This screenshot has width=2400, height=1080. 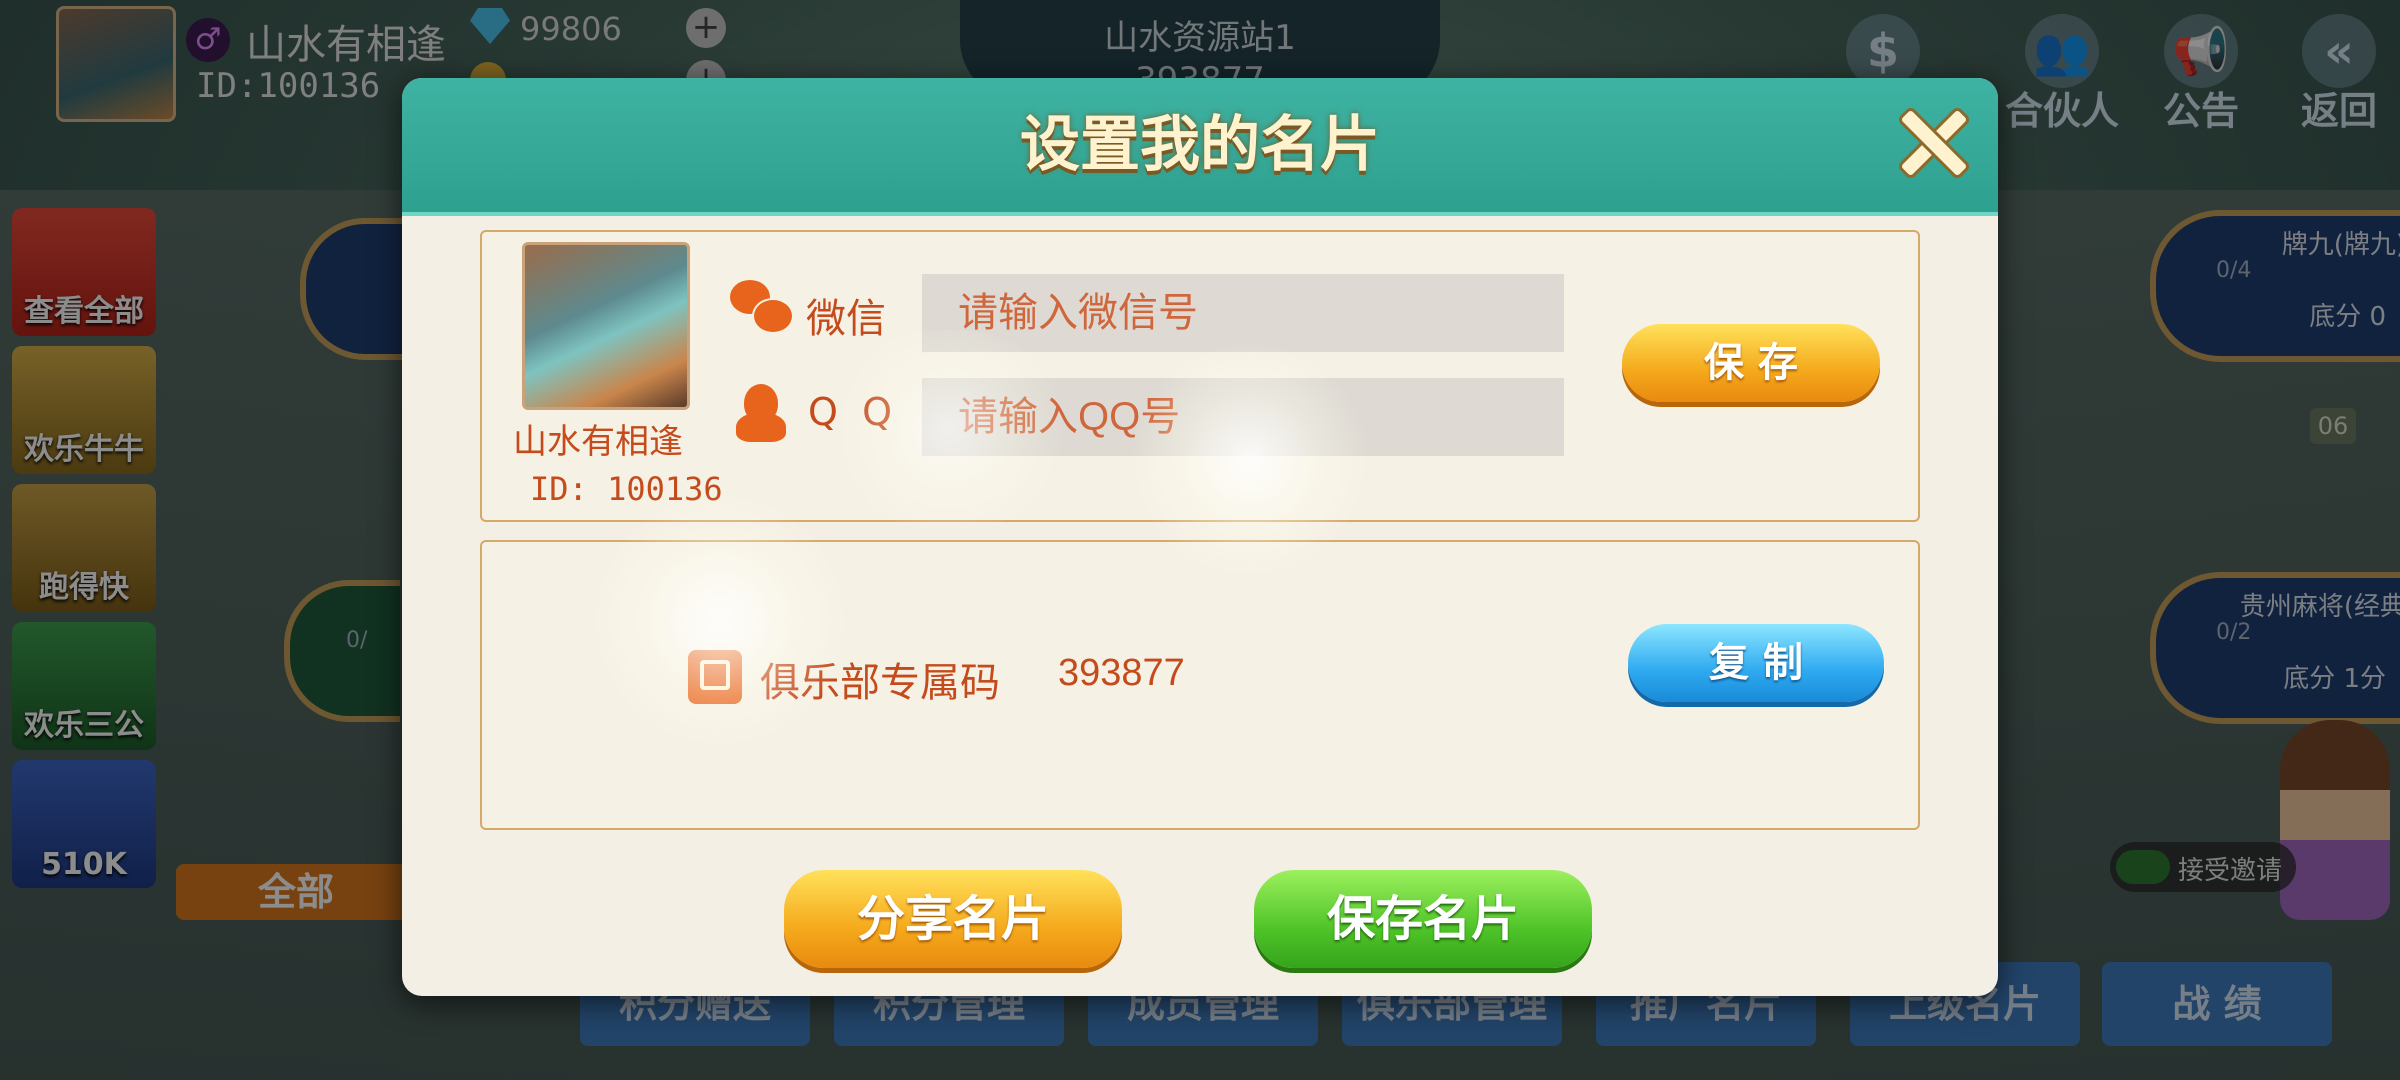 I want to click on qr-code-icon, so click(x=715, y=677).